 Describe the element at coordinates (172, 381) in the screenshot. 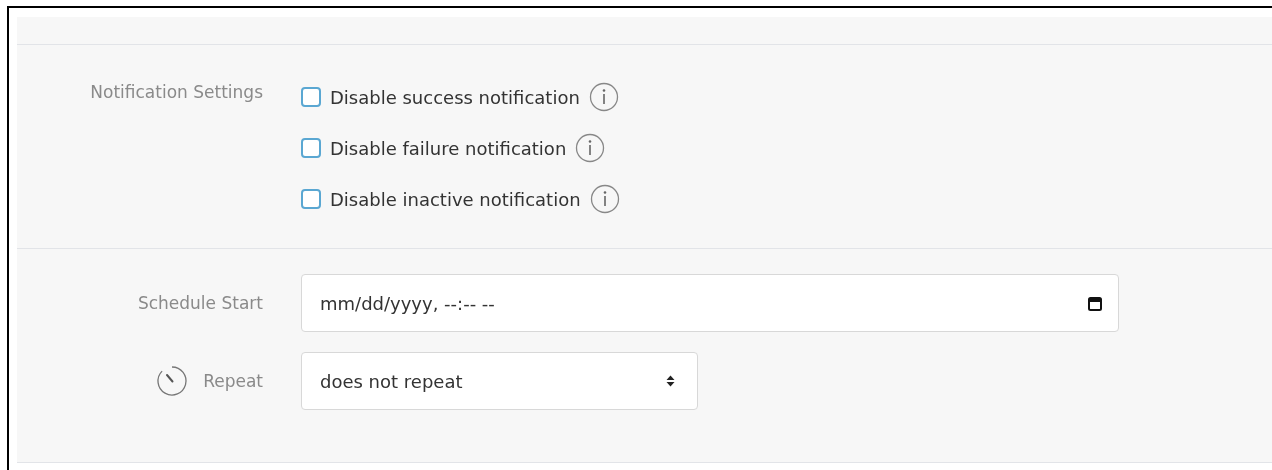

I see `timer-icon` at that location.